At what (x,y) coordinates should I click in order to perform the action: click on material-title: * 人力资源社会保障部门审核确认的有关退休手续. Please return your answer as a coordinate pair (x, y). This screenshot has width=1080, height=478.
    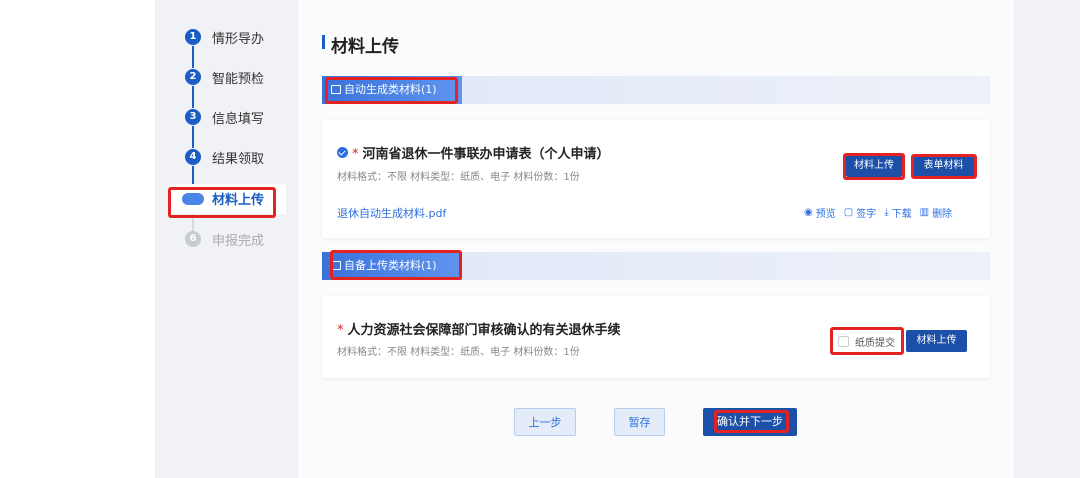
    Looking at the image, I should click on (479, 328).